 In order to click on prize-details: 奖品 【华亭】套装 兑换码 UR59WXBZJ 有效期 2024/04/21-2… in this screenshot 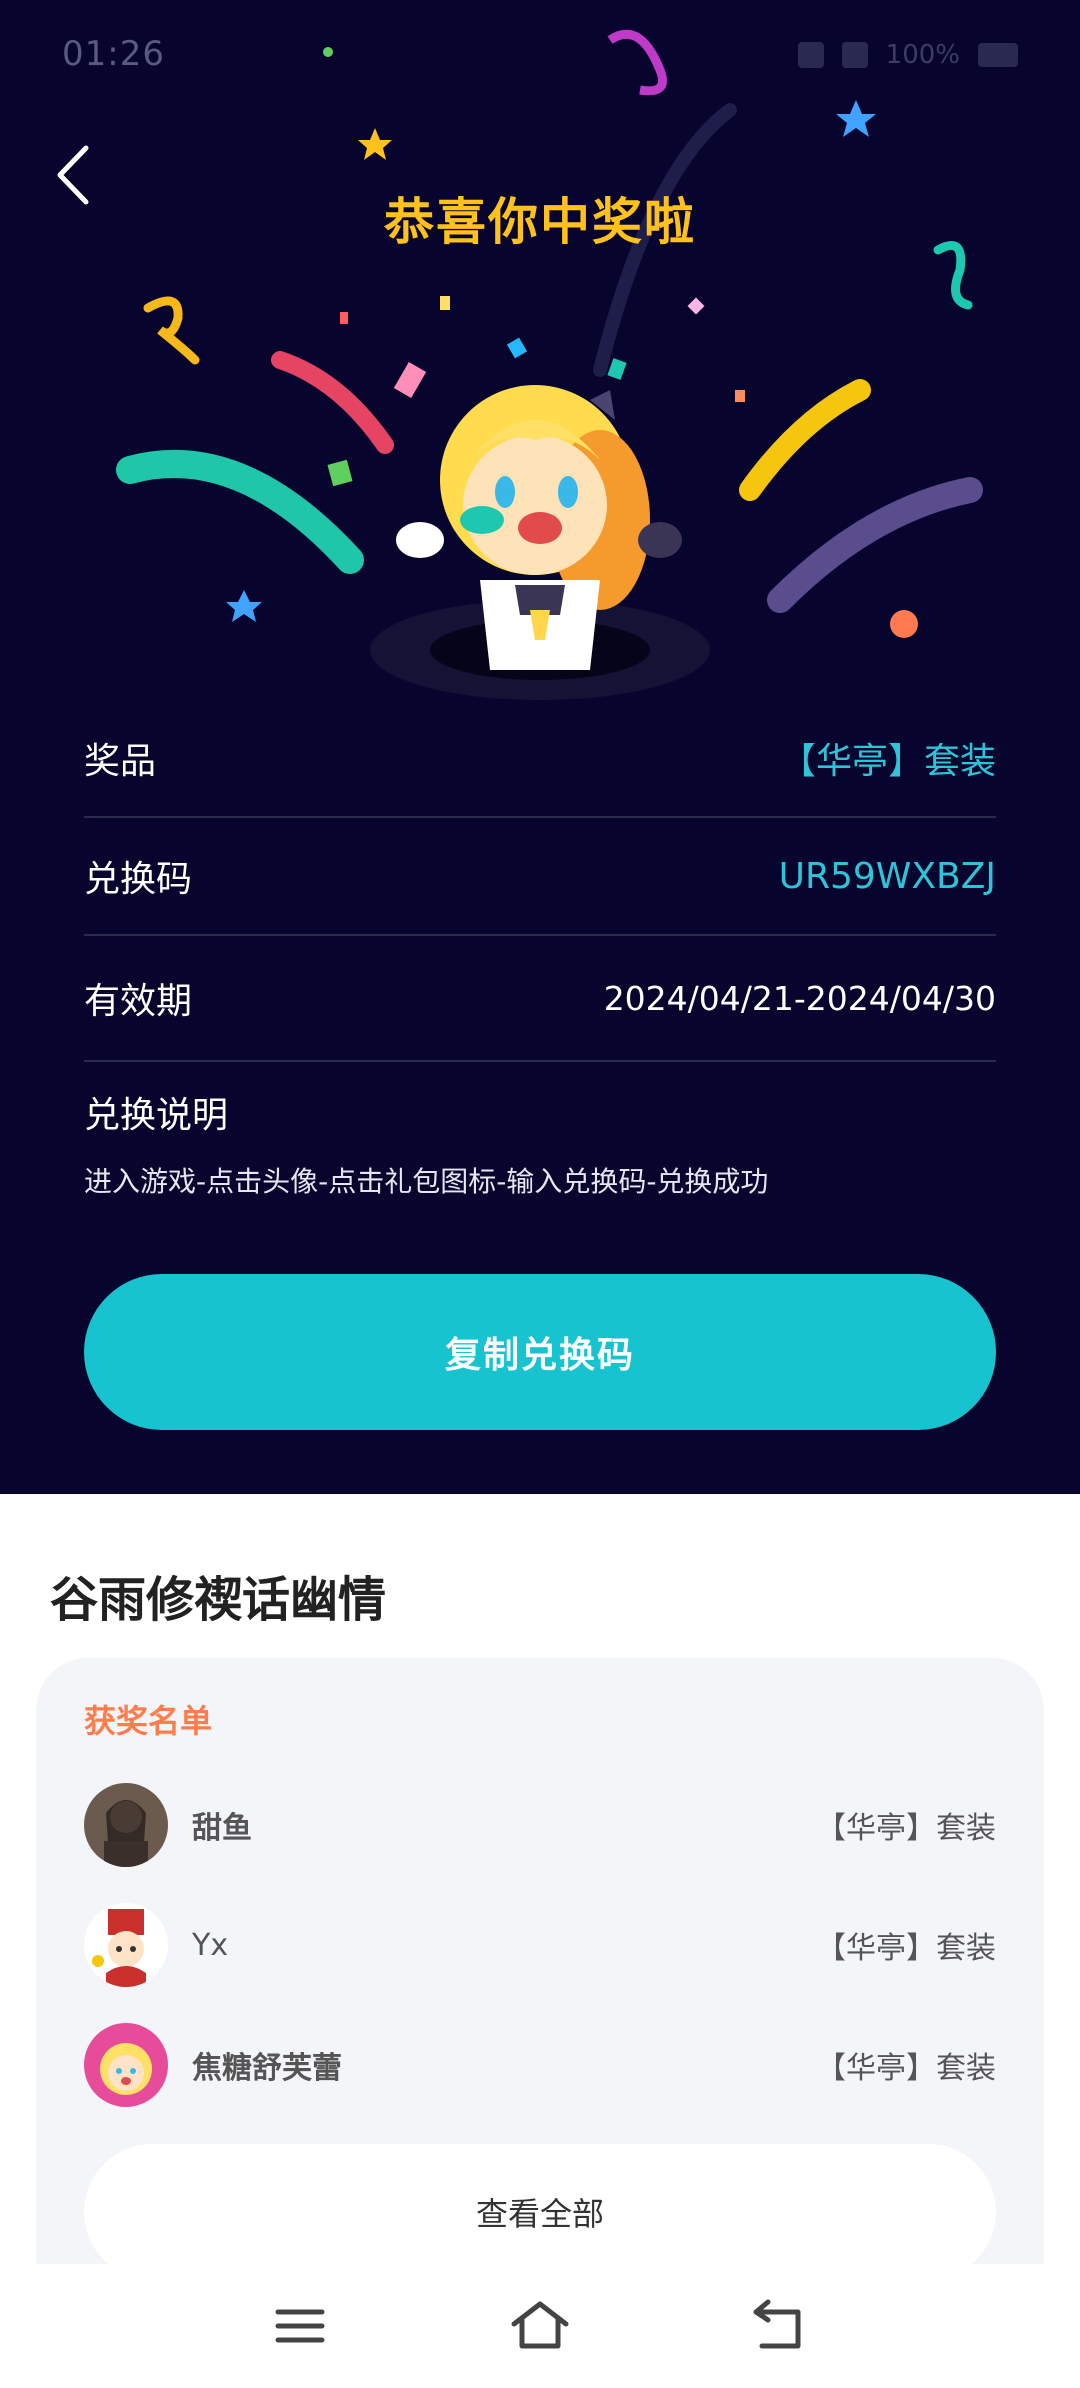, I will do `click(540, 881)`.